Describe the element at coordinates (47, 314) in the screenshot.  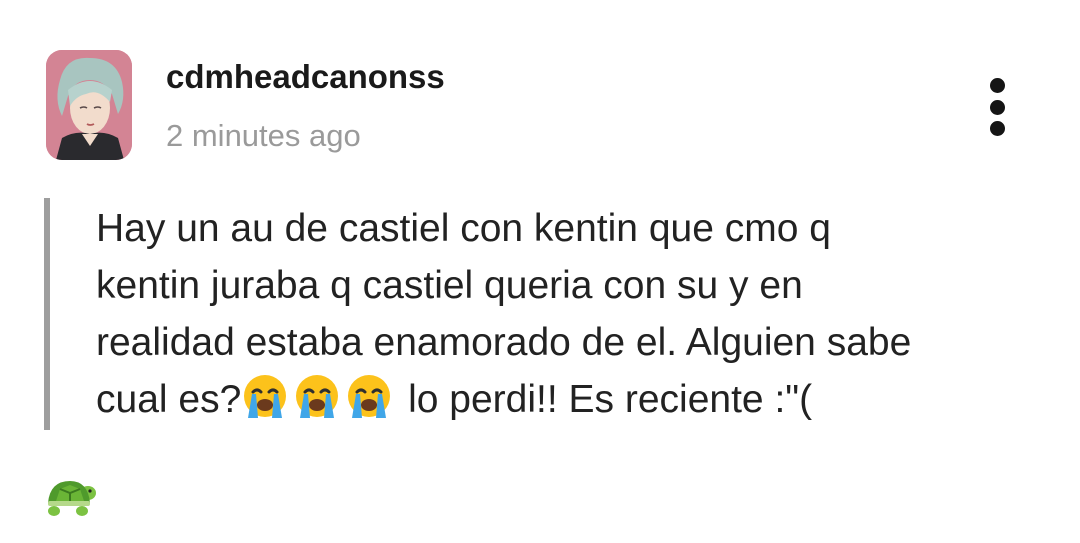
I see `quote-bar` at that location.